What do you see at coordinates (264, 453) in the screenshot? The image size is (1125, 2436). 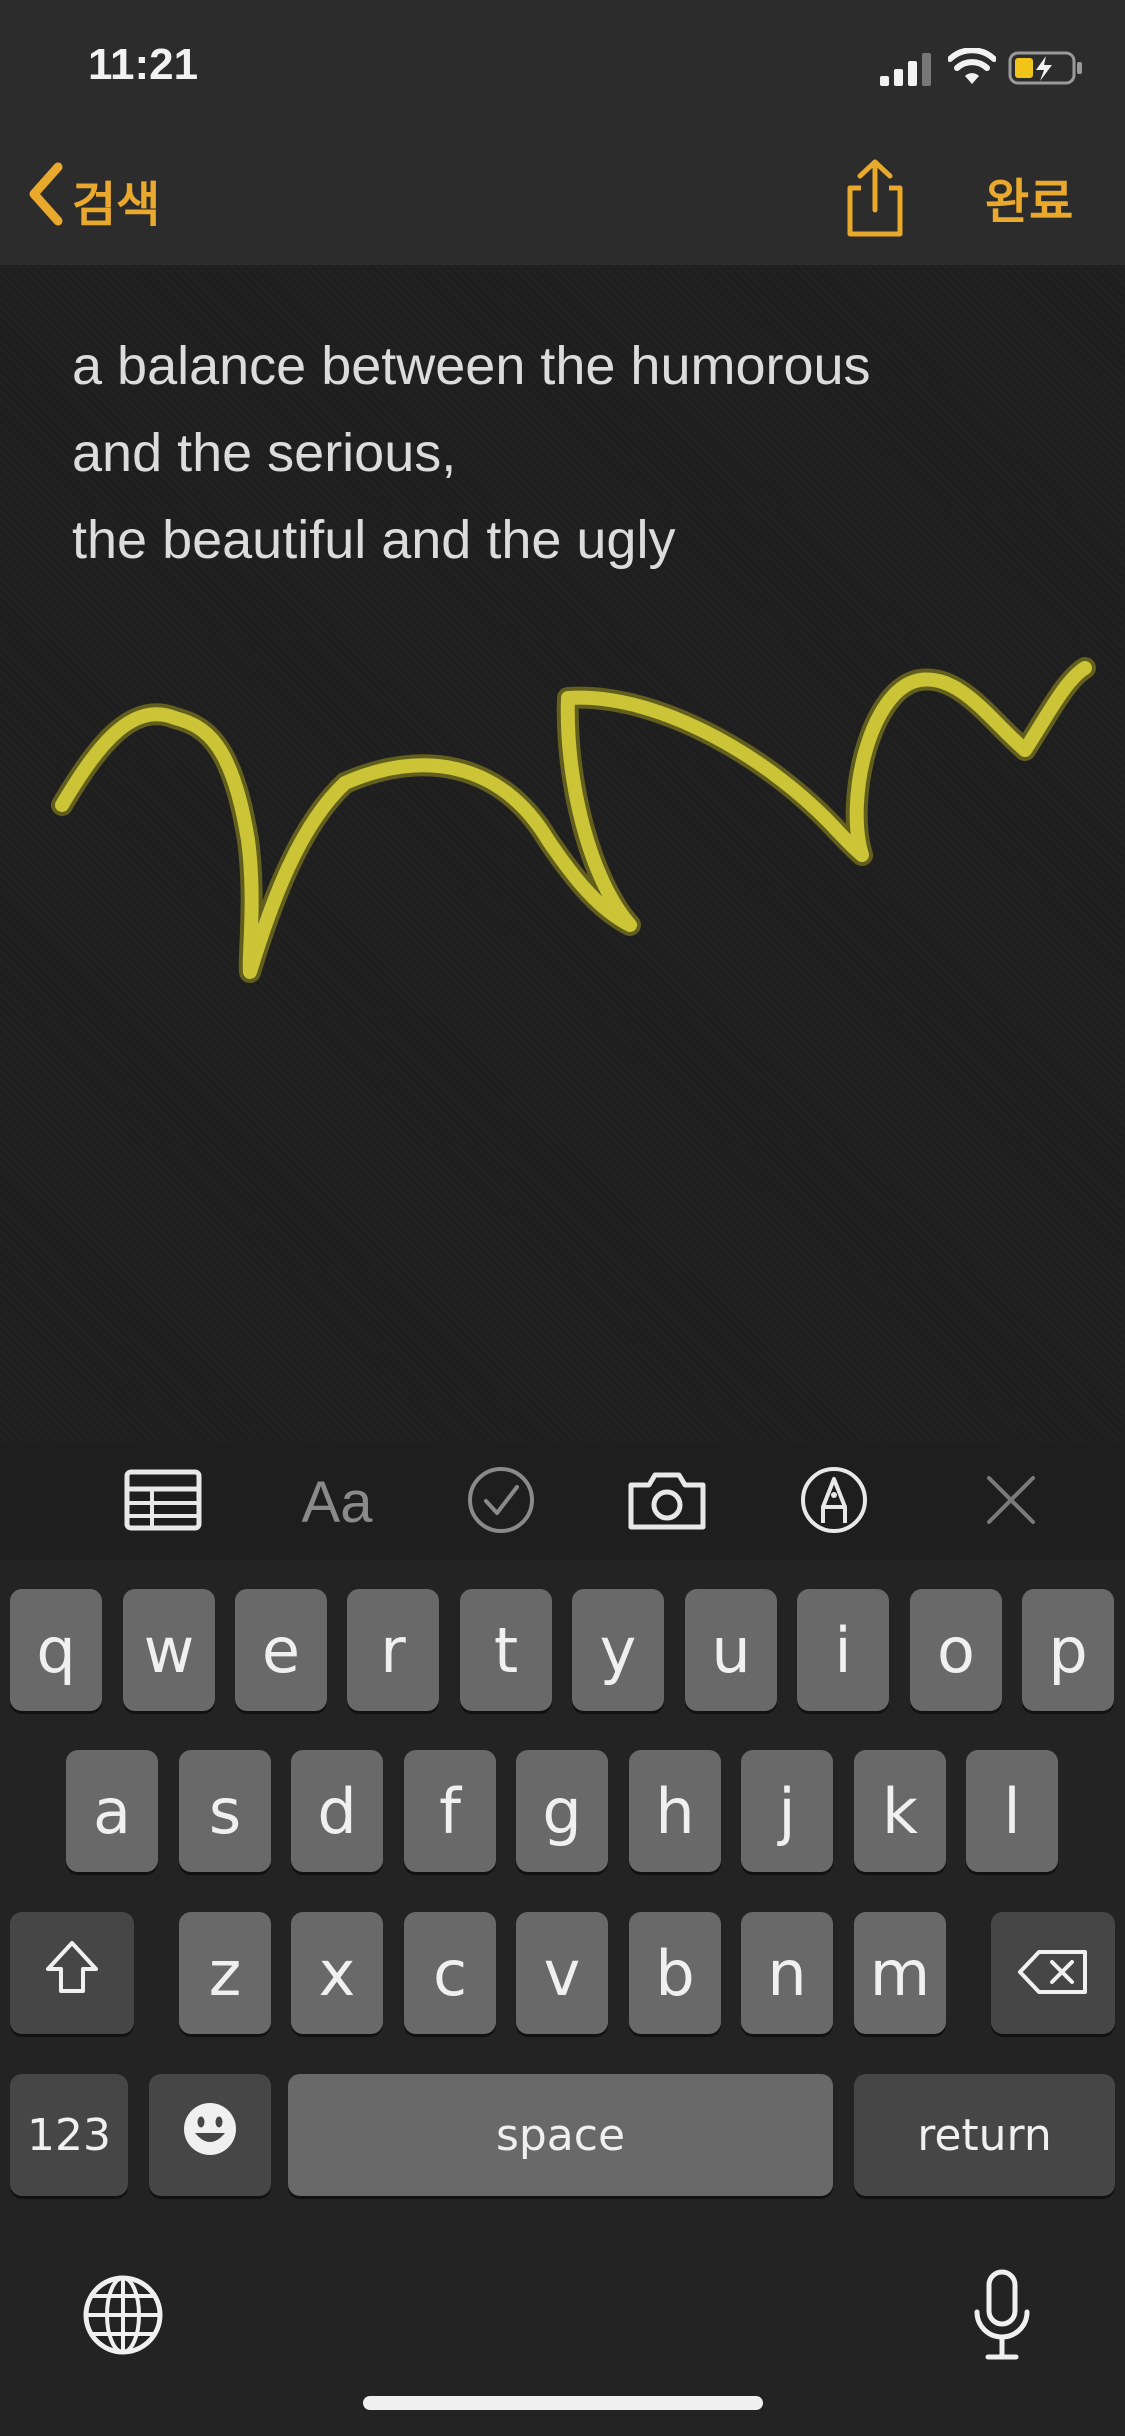 I see `note-text-line: and the serious,` at bounding box center [264, 453].